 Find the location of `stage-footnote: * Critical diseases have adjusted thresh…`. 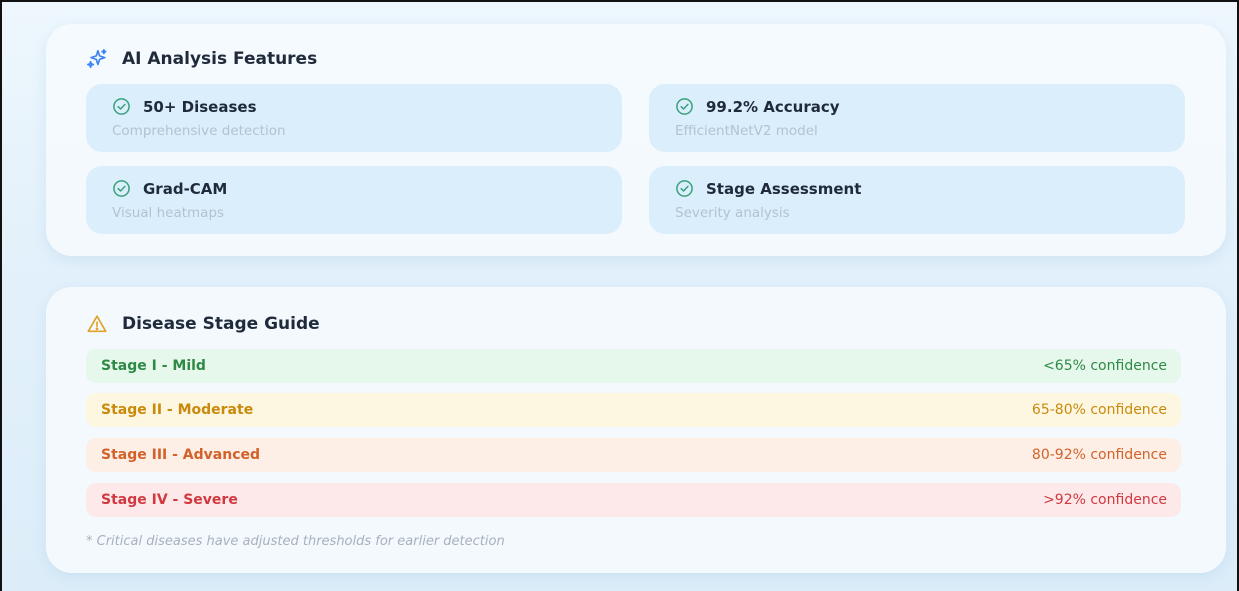

stage-footnote: * Critical diseases have adjusted thresh… is located at coordinates (295, 541).